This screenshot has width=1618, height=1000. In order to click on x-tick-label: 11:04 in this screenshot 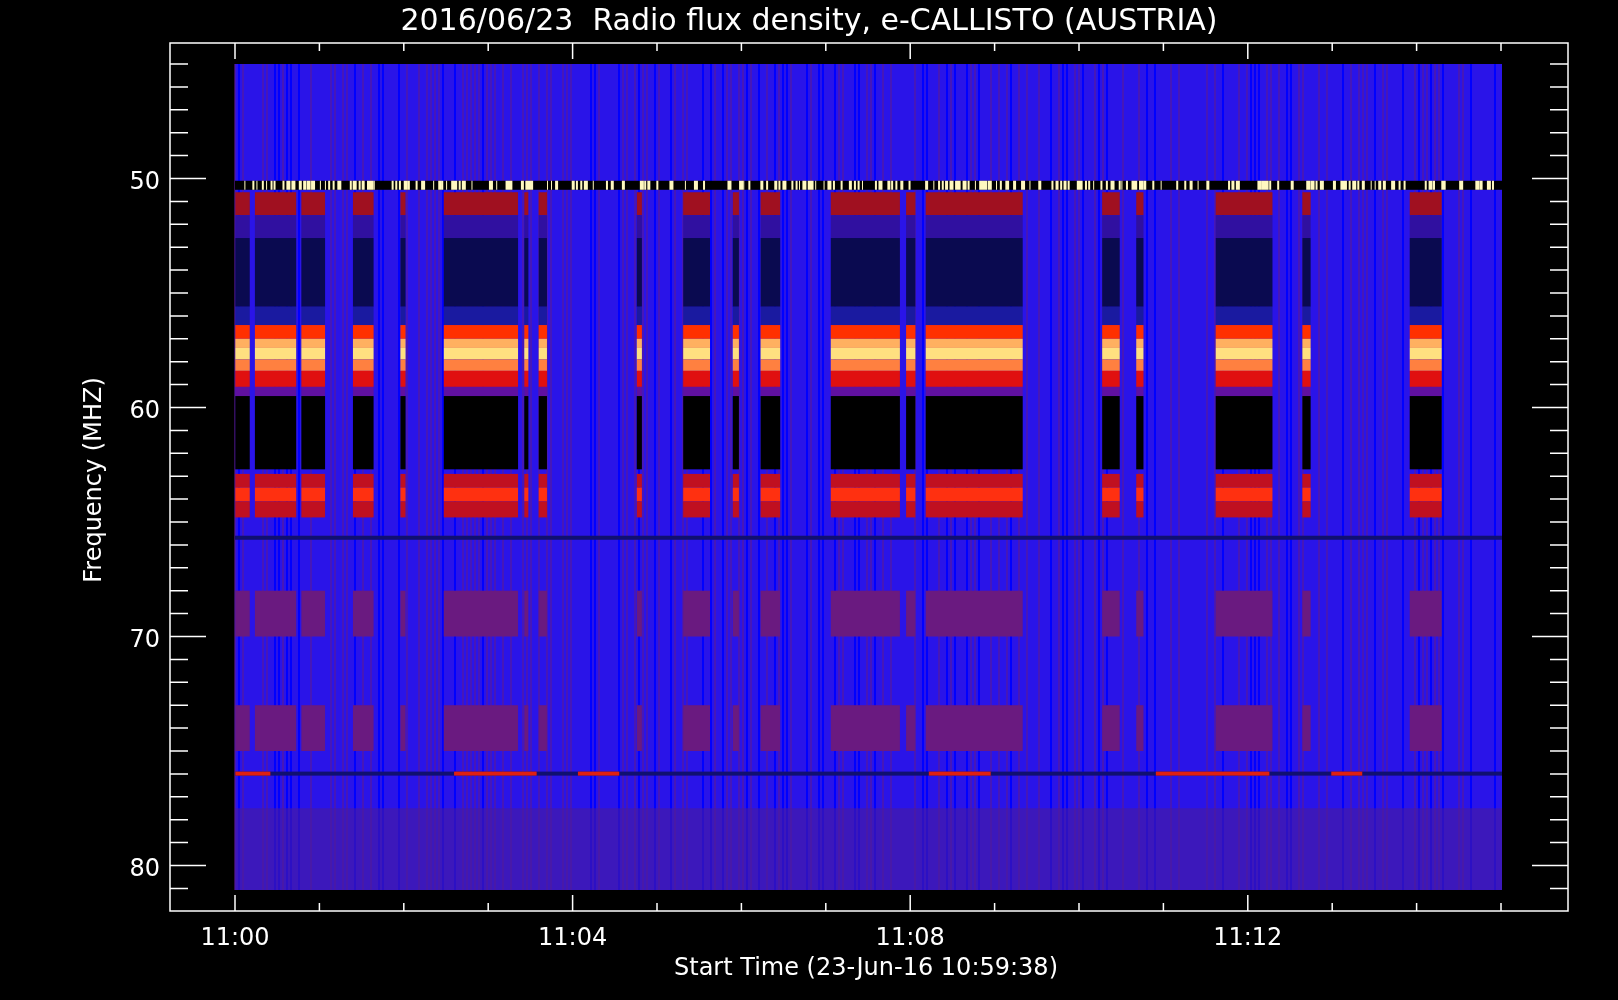, I will do `click(573, 937)`.